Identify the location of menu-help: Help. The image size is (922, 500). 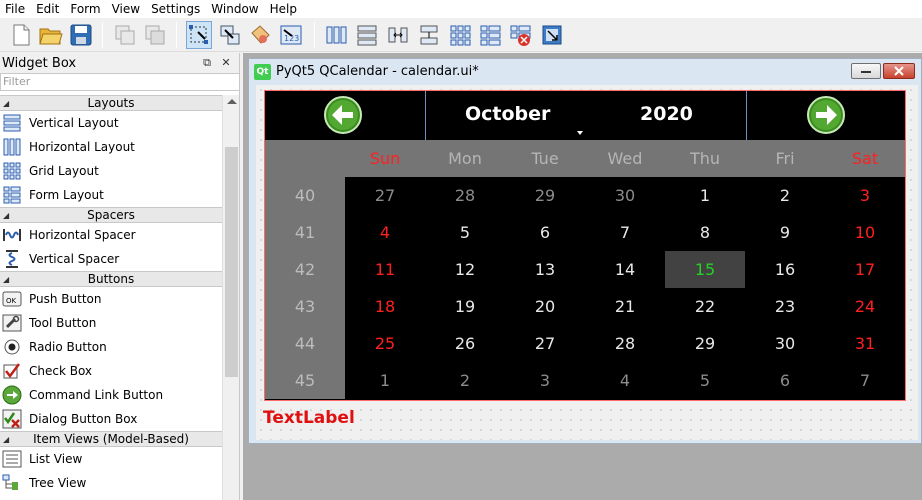
(284, 9).